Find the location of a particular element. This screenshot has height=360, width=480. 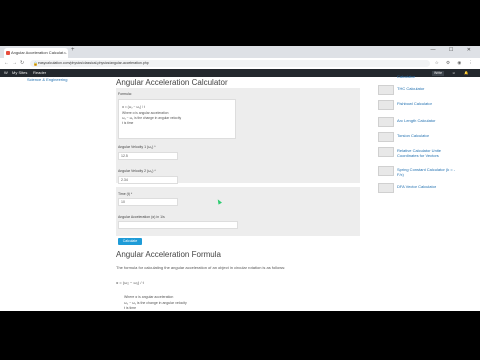

site-favicon-icon is located at coordinates (8, 53).